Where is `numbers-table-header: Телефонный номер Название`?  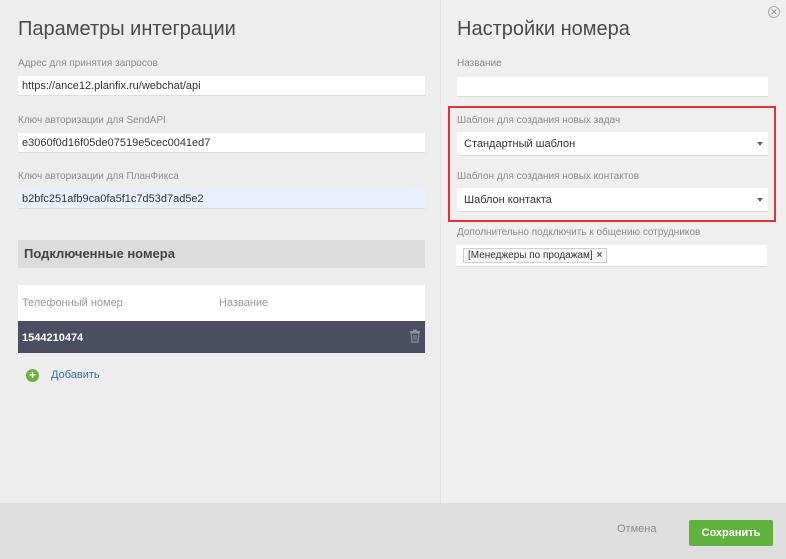 numbers-table-header: Телефонный номер Название is located at coordinates (221, 303).